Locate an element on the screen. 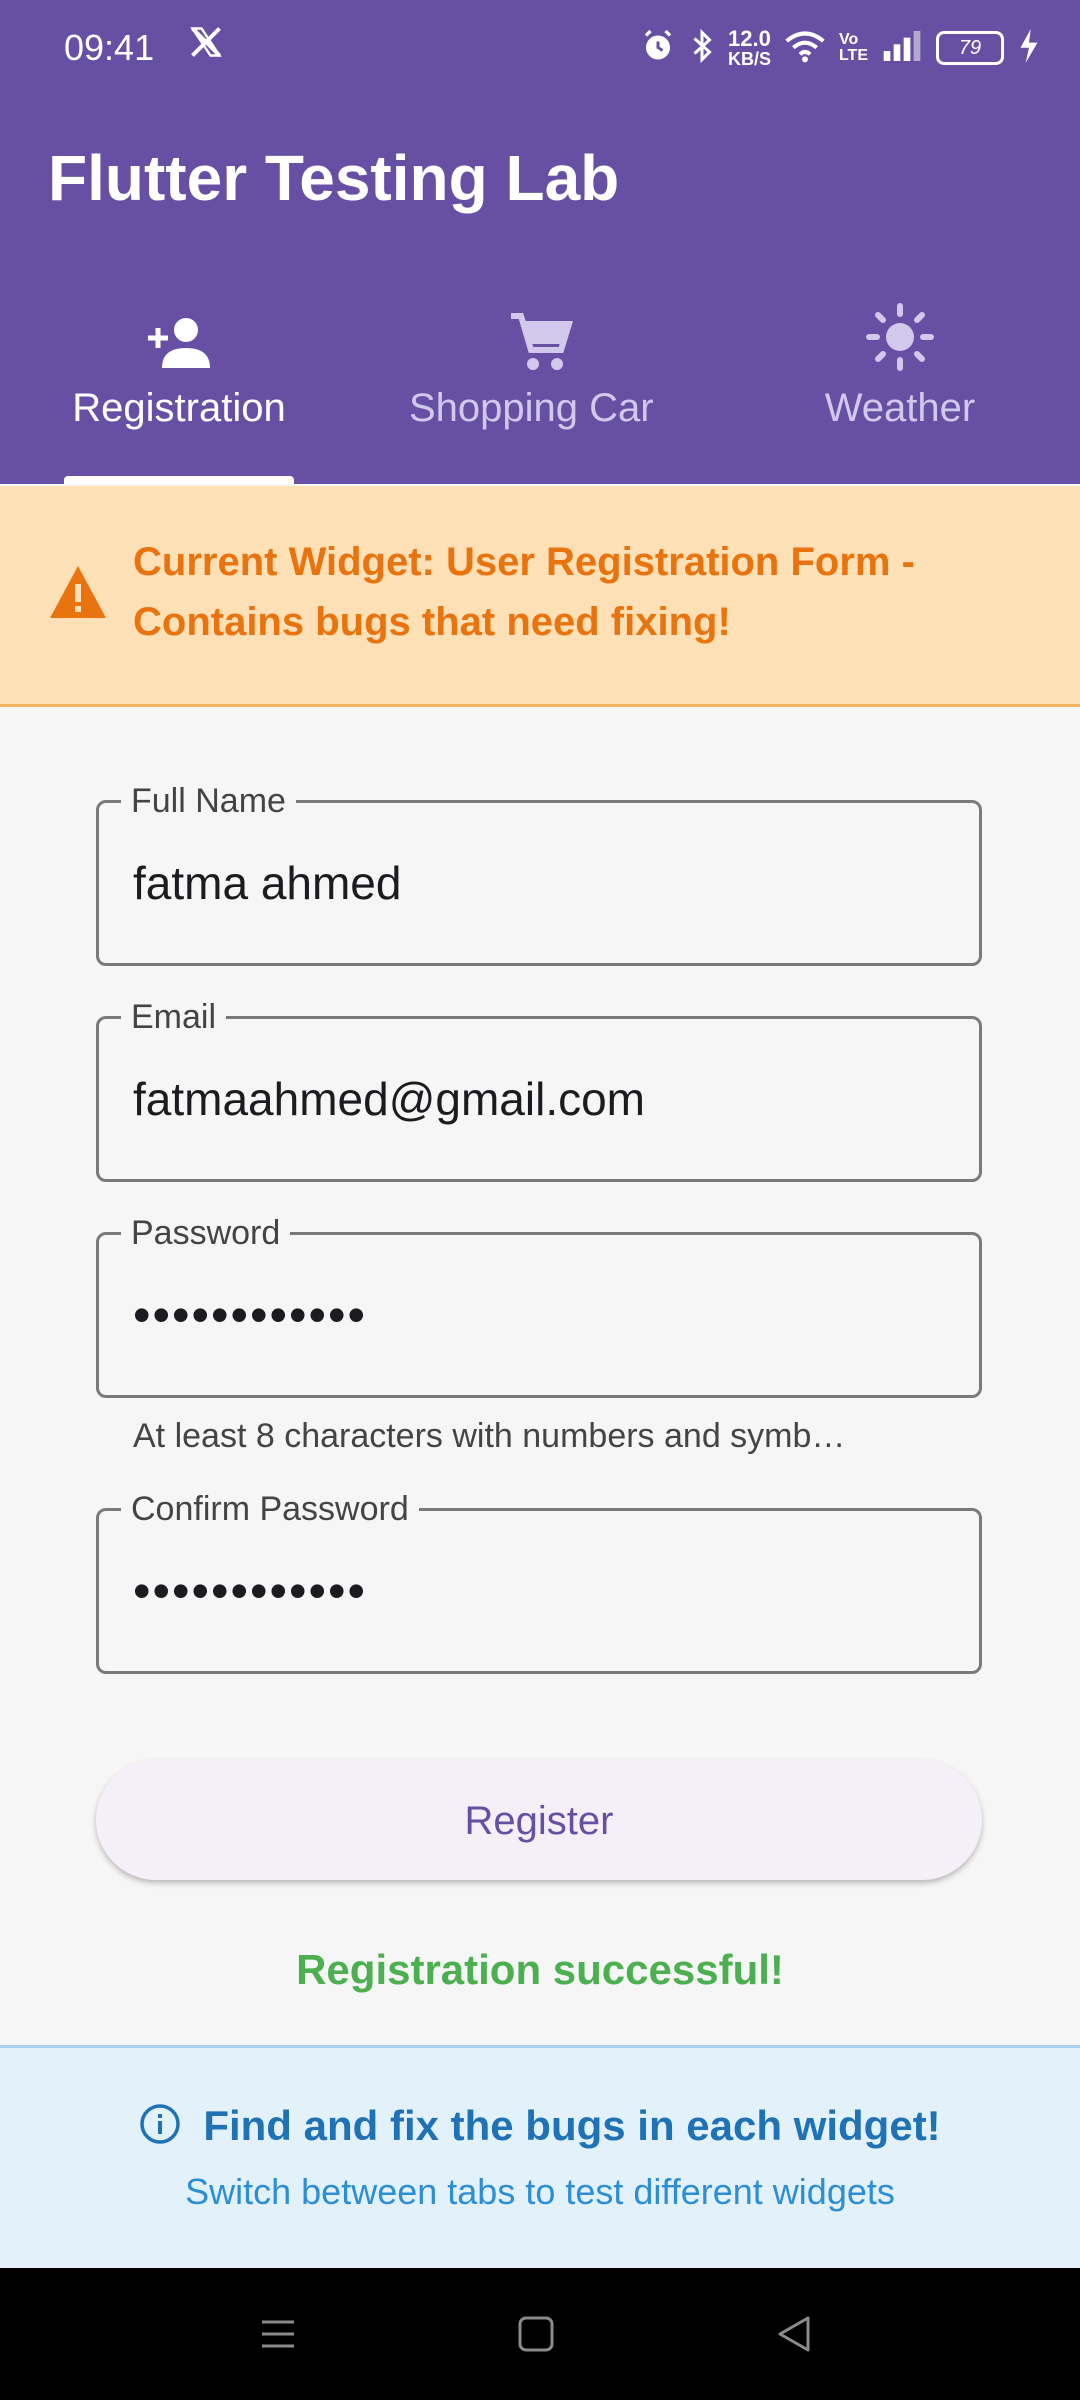 This screenshot has width=1080, height=2400. email-value: fatmaahmed@gmail.com is located at coordinates (389, 1099).